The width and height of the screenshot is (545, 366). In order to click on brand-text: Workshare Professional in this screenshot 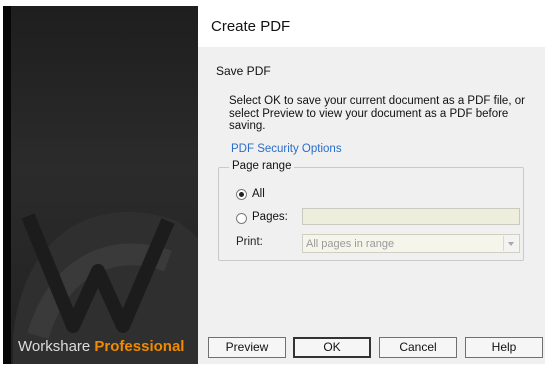, I will do `click(101, 346)`.